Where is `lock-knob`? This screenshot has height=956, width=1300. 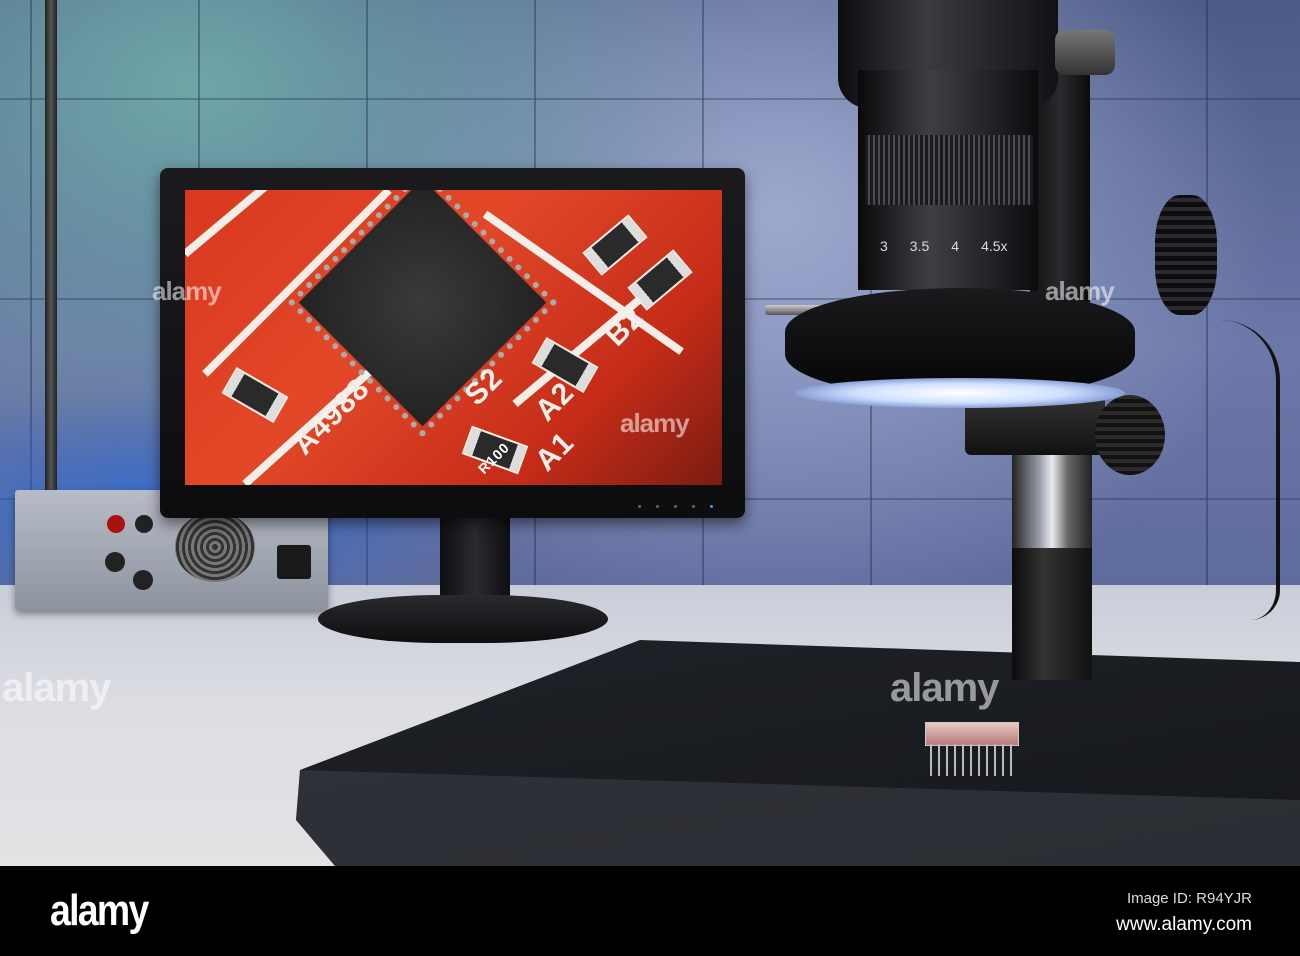 lock-knob is located at coordinates (1085, 52).